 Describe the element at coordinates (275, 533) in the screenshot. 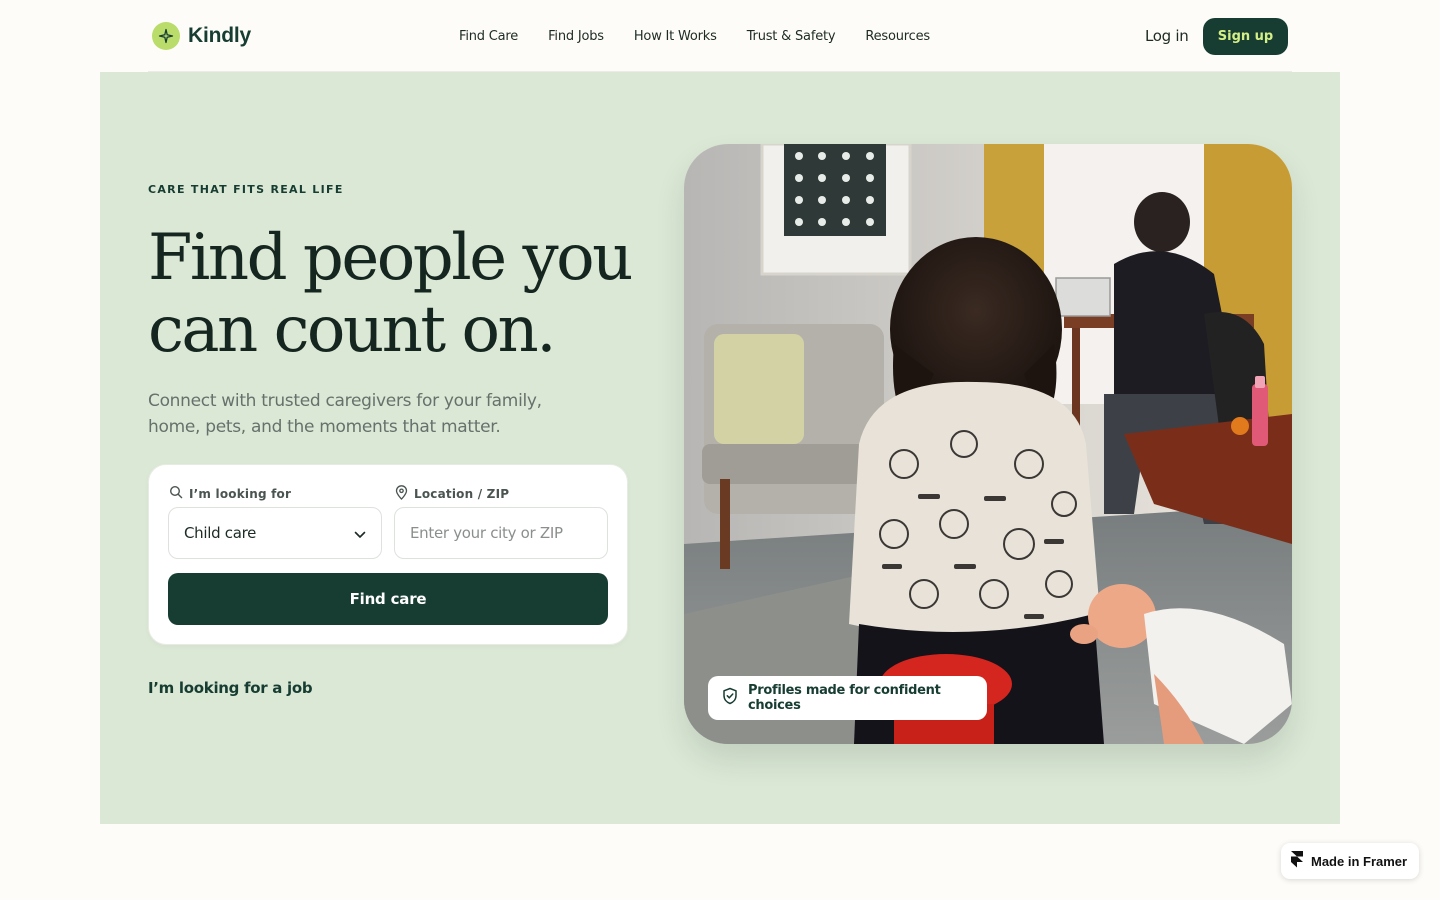

I see `care-type-select: Child care` at that location.